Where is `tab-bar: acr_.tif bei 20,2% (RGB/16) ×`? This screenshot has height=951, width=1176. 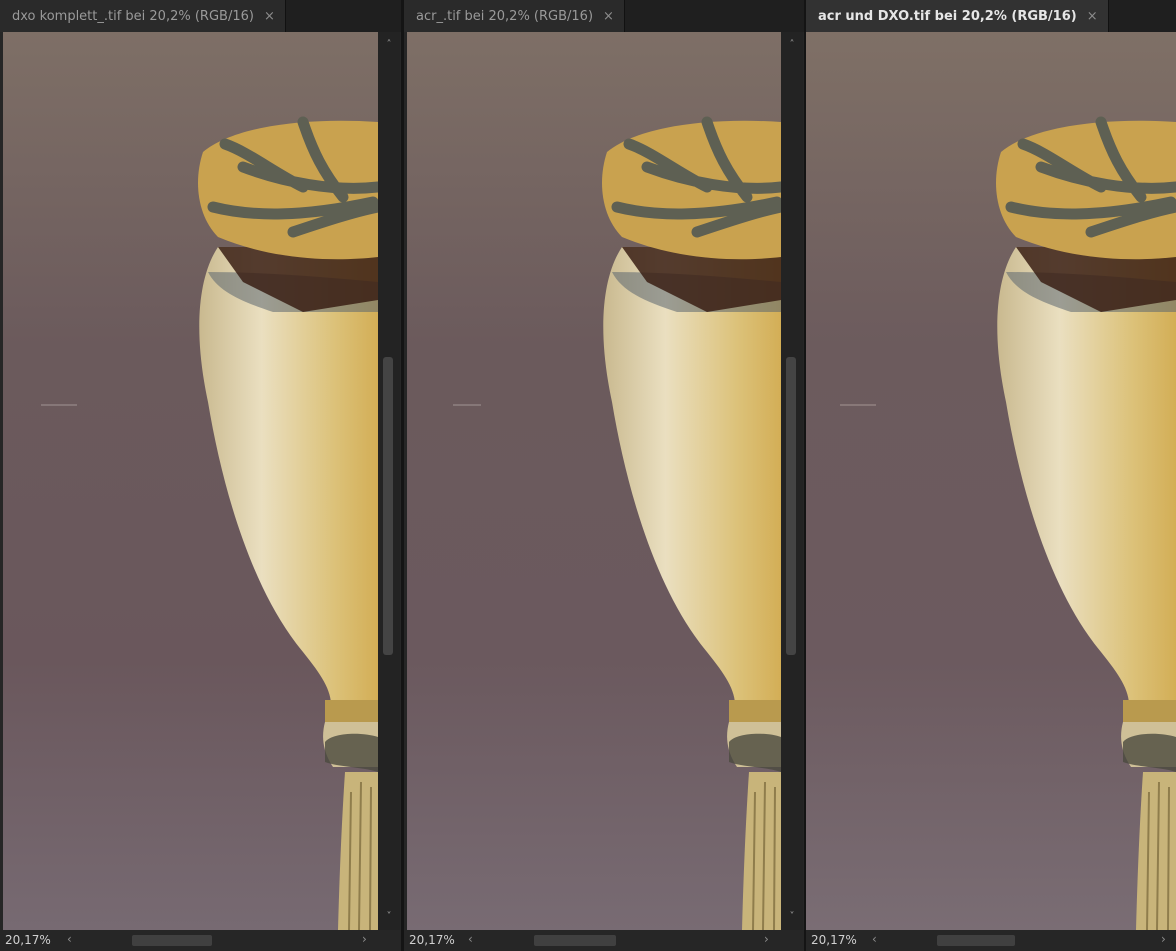
tab-bar: acr_.tif bei 20,2% (RGB/16) × is located at coordinates (604, 16).